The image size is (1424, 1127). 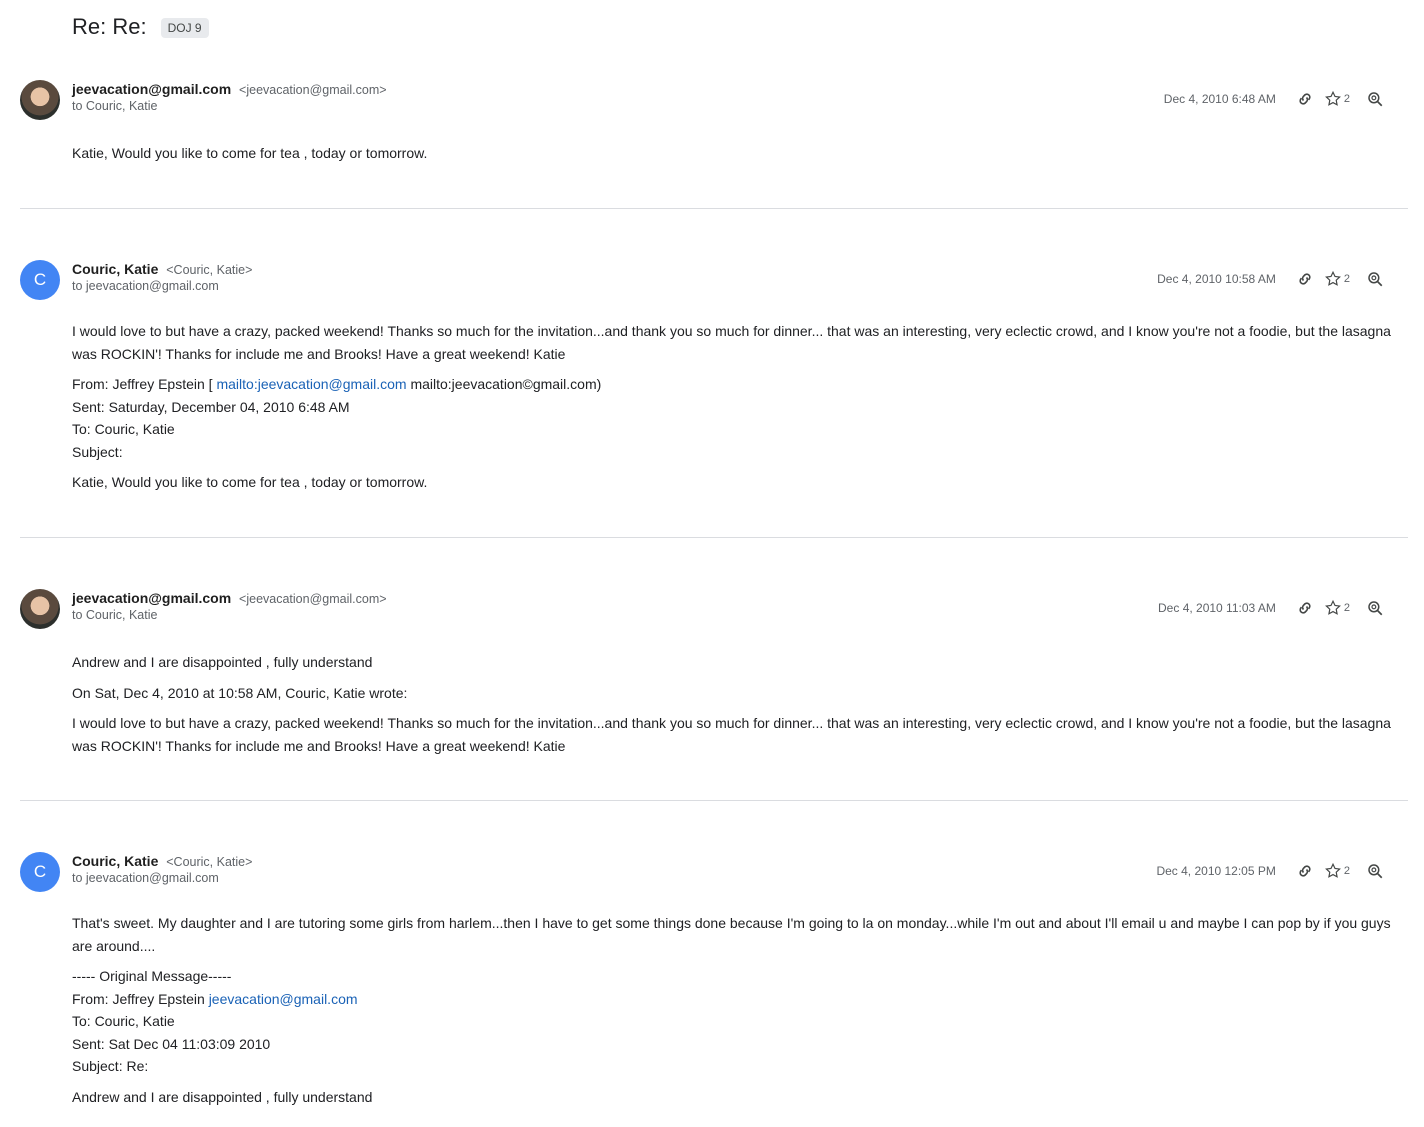 What do you see at coordinates (109, 26) in the screenshot?
I see `thread-subject: Re: Re:` at bounding box center [109, 26].